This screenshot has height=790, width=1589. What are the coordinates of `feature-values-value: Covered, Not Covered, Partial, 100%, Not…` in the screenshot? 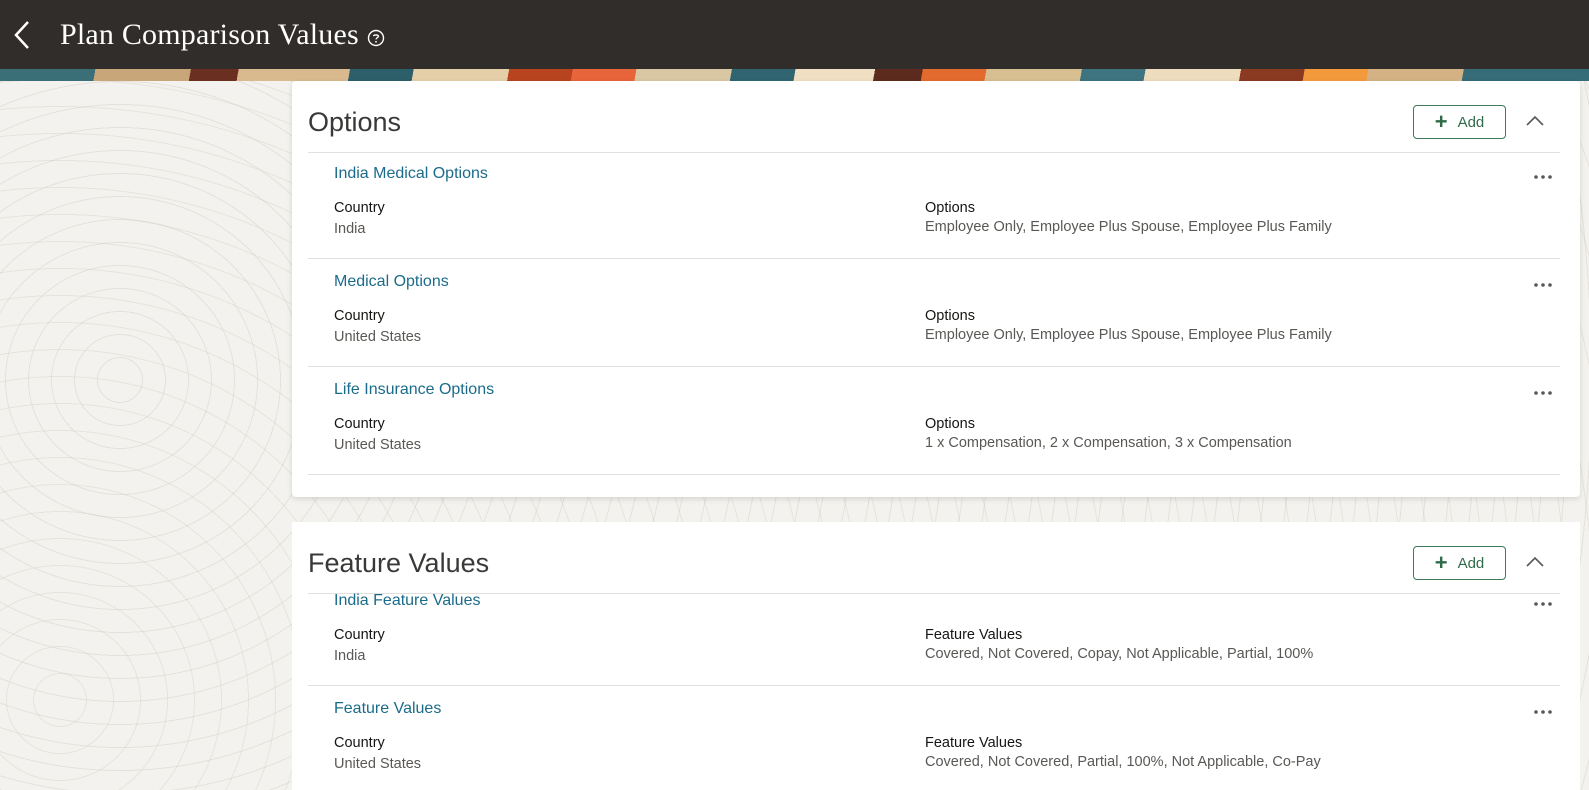 It's located at (1123, 762).